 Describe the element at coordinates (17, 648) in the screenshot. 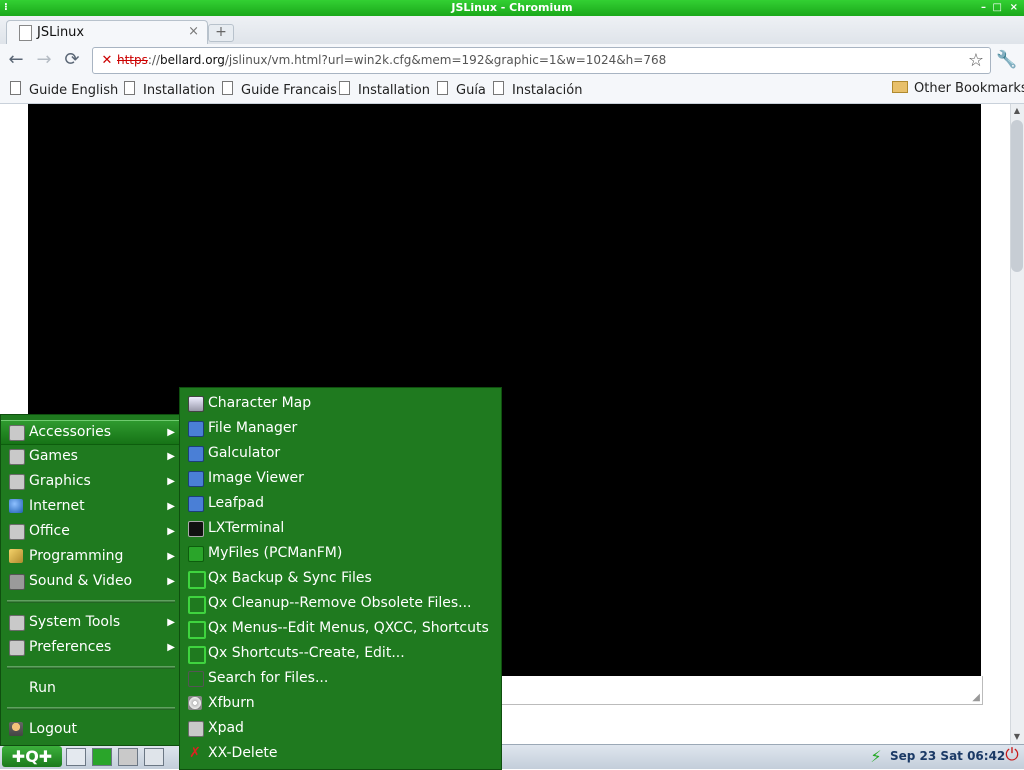

I see `tools-icon` at that location.